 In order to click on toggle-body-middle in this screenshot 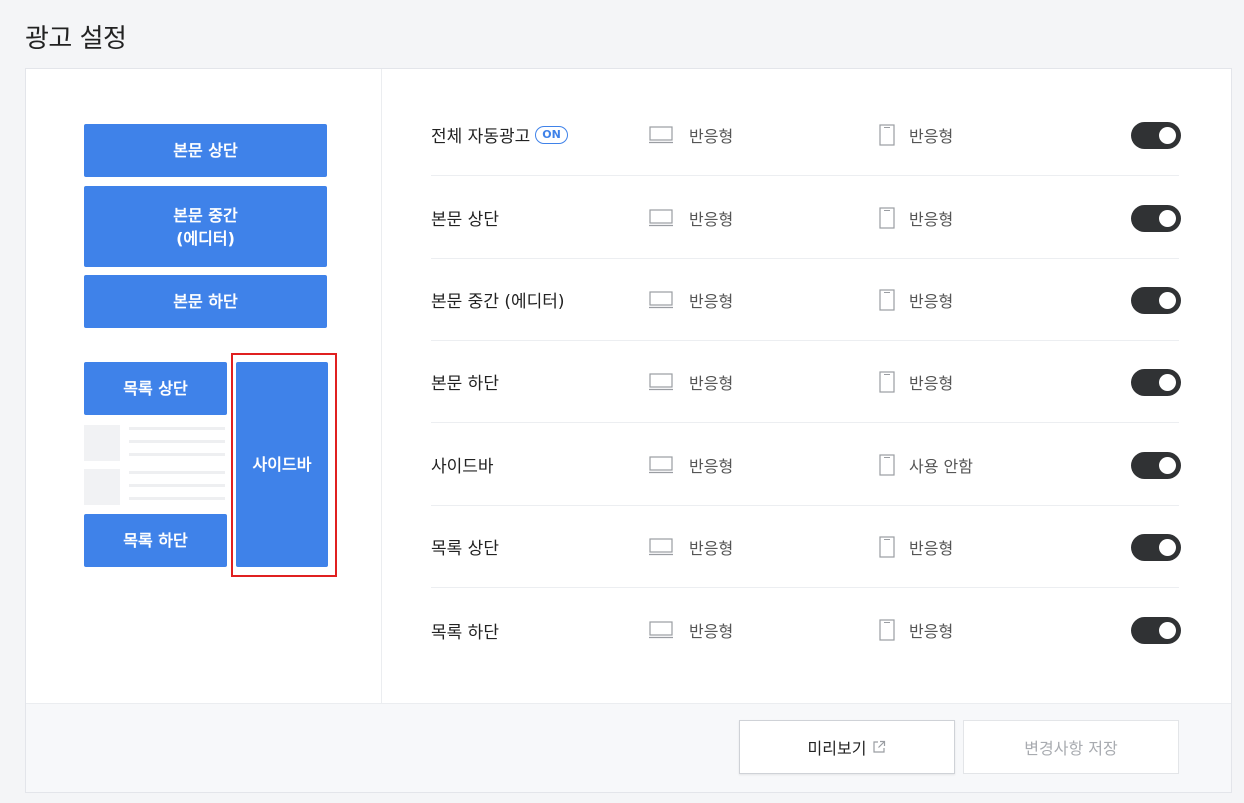, I will do `click(1156, 300)`.